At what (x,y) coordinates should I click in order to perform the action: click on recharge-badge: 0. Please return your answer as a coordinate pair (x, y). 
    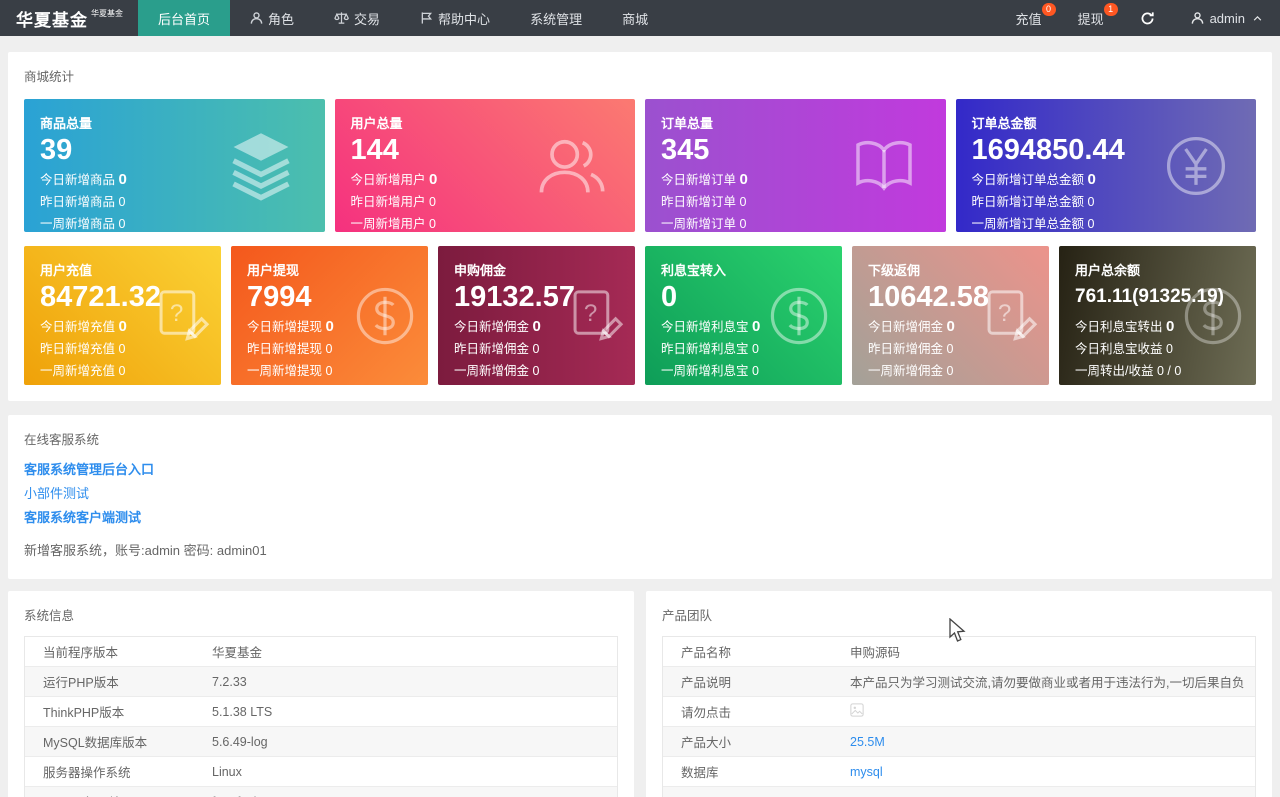
    Looking at the image, I should click on (1048, 9).